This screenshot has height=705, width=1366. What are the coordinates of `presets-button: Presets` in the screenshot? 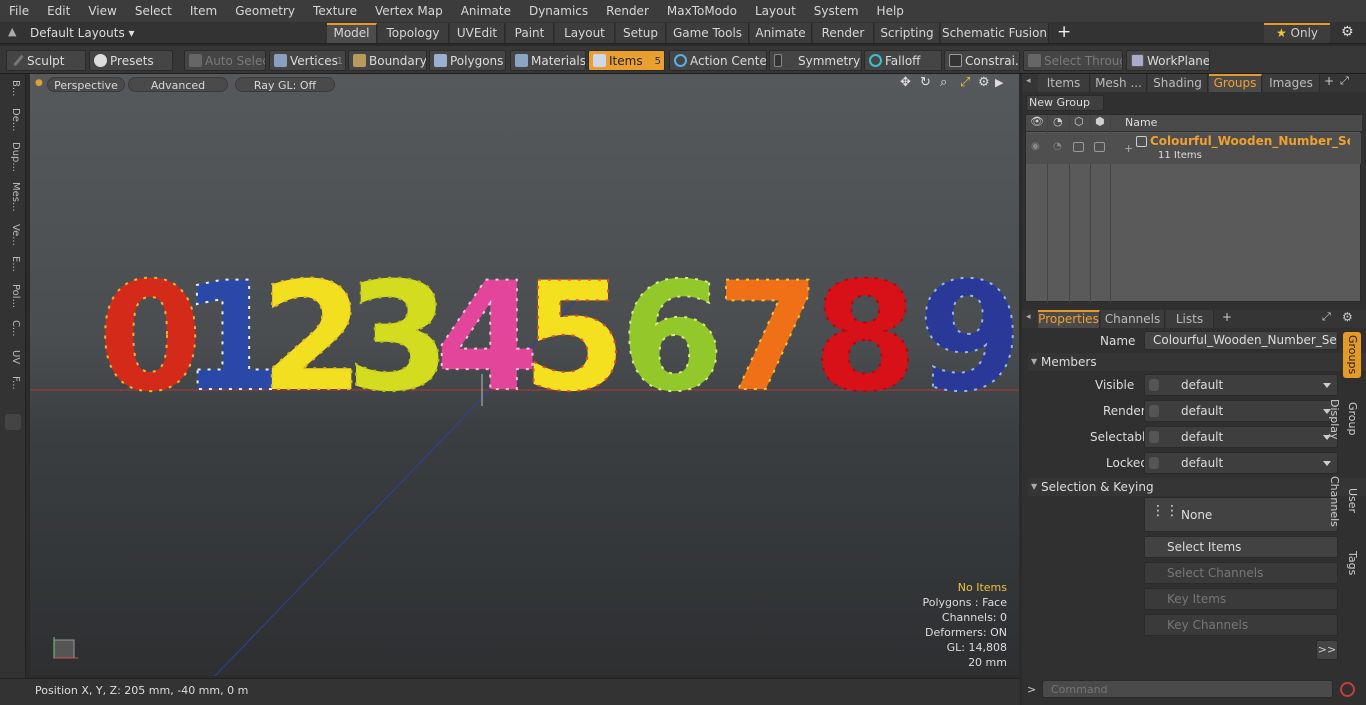 It's located at (131, 60).